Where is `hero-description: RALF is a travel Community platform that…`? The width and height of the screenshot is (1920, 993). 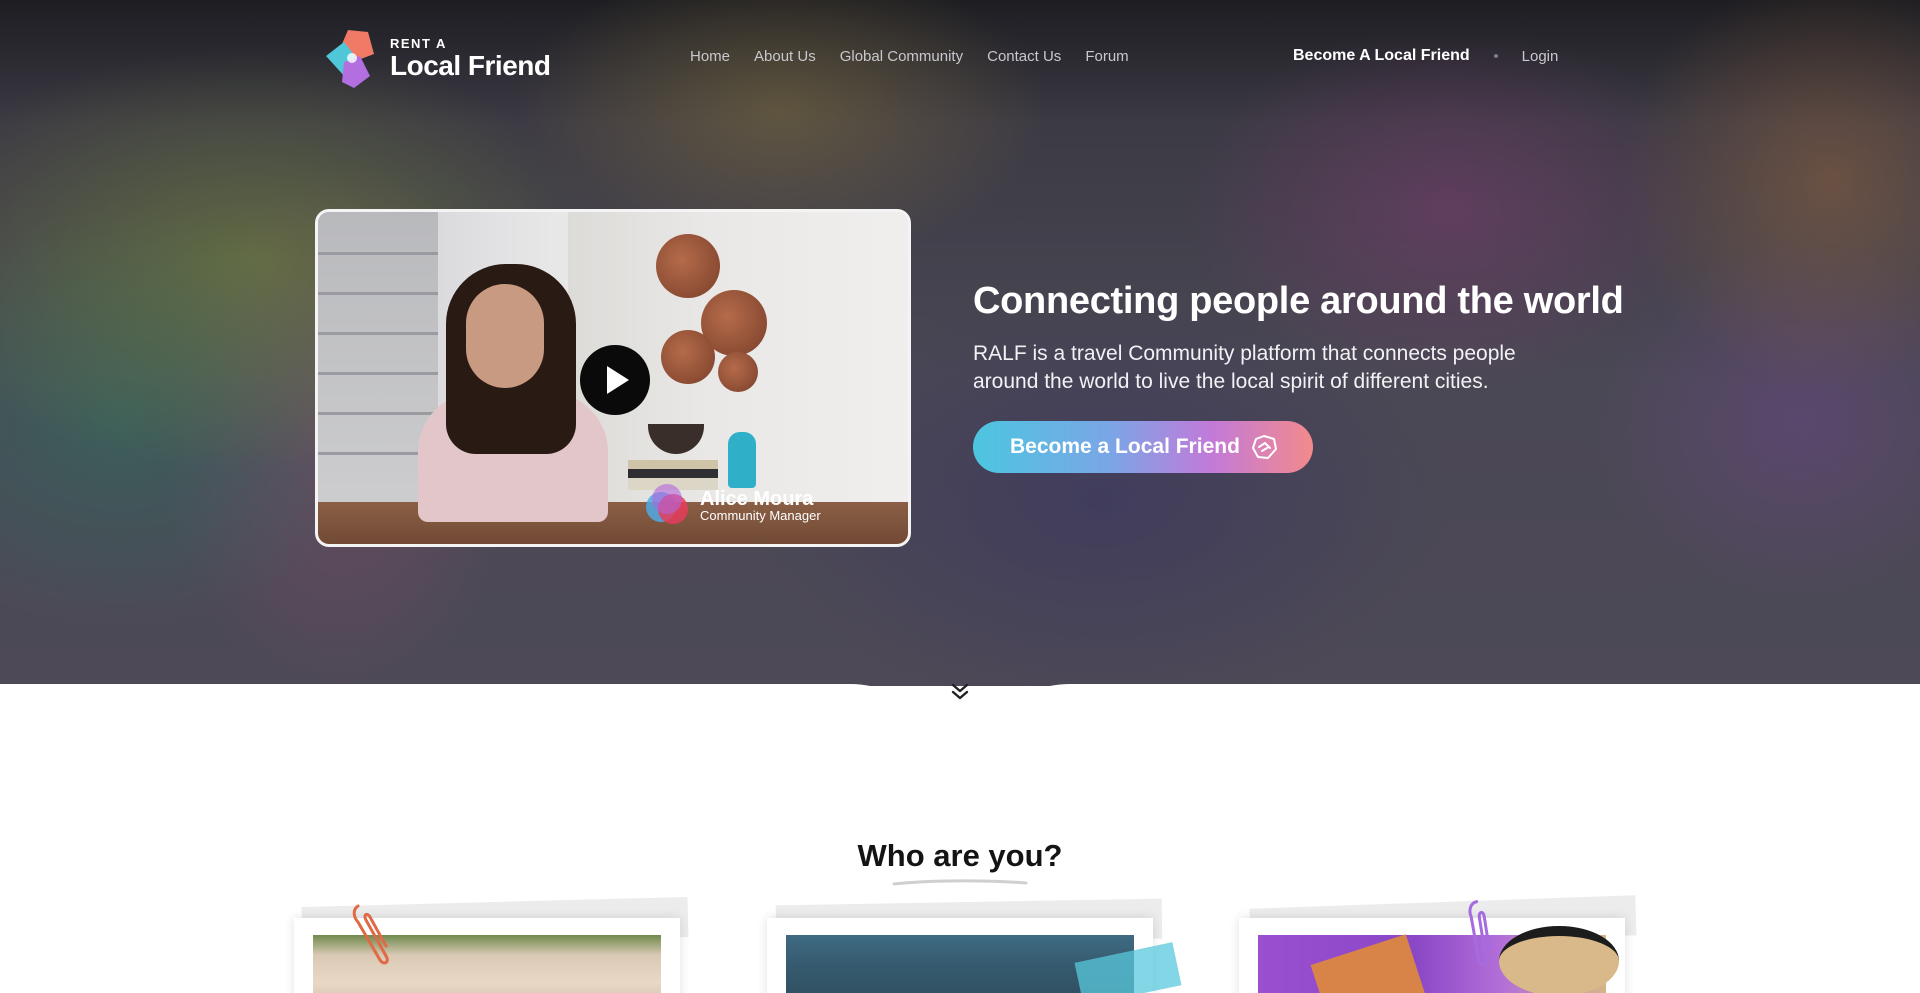 hero-description: RALF is a travel Community platform that… is located at coordinates (1244, 367).